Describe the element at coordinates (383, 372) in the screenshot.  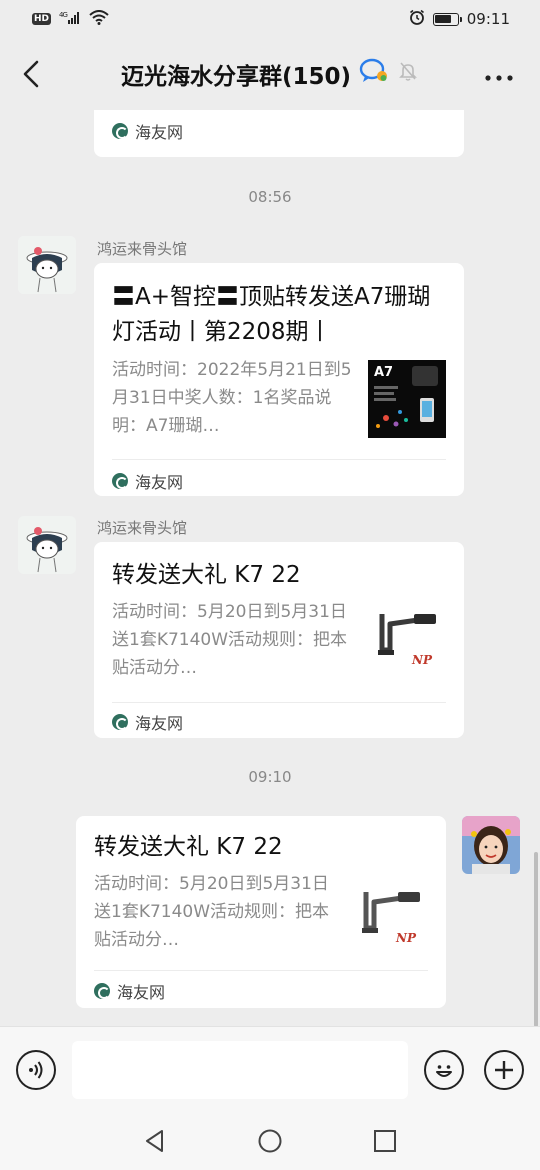
I see `thumbnail-label: A7` at that location.